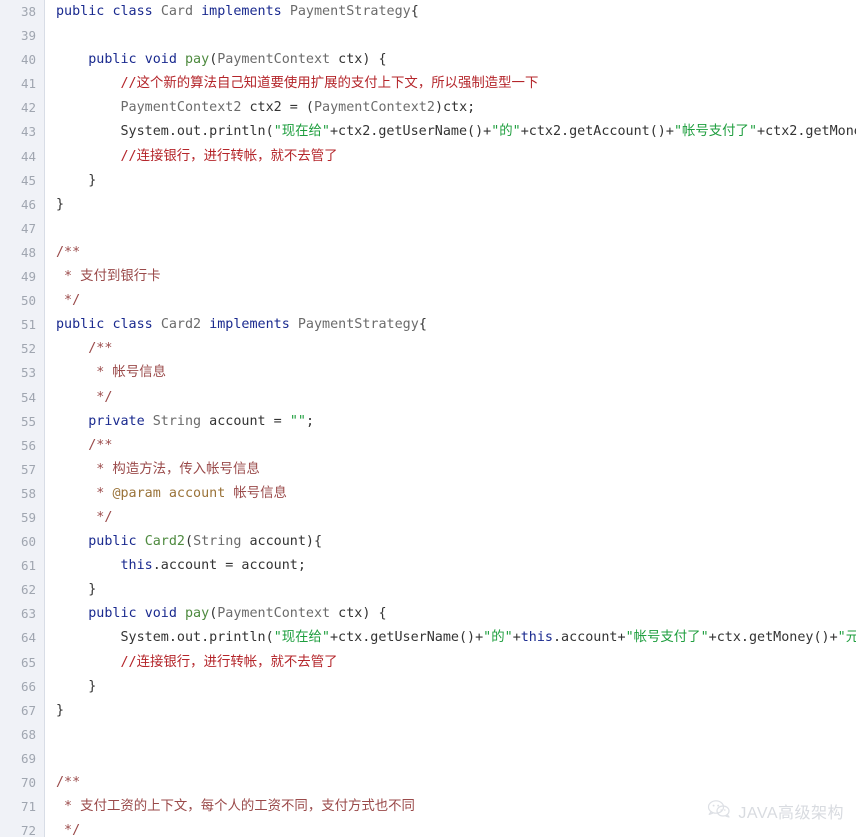  Describe the element at coordinates (428, 229) in the screenshot. I see `code-line: 47` at that location.